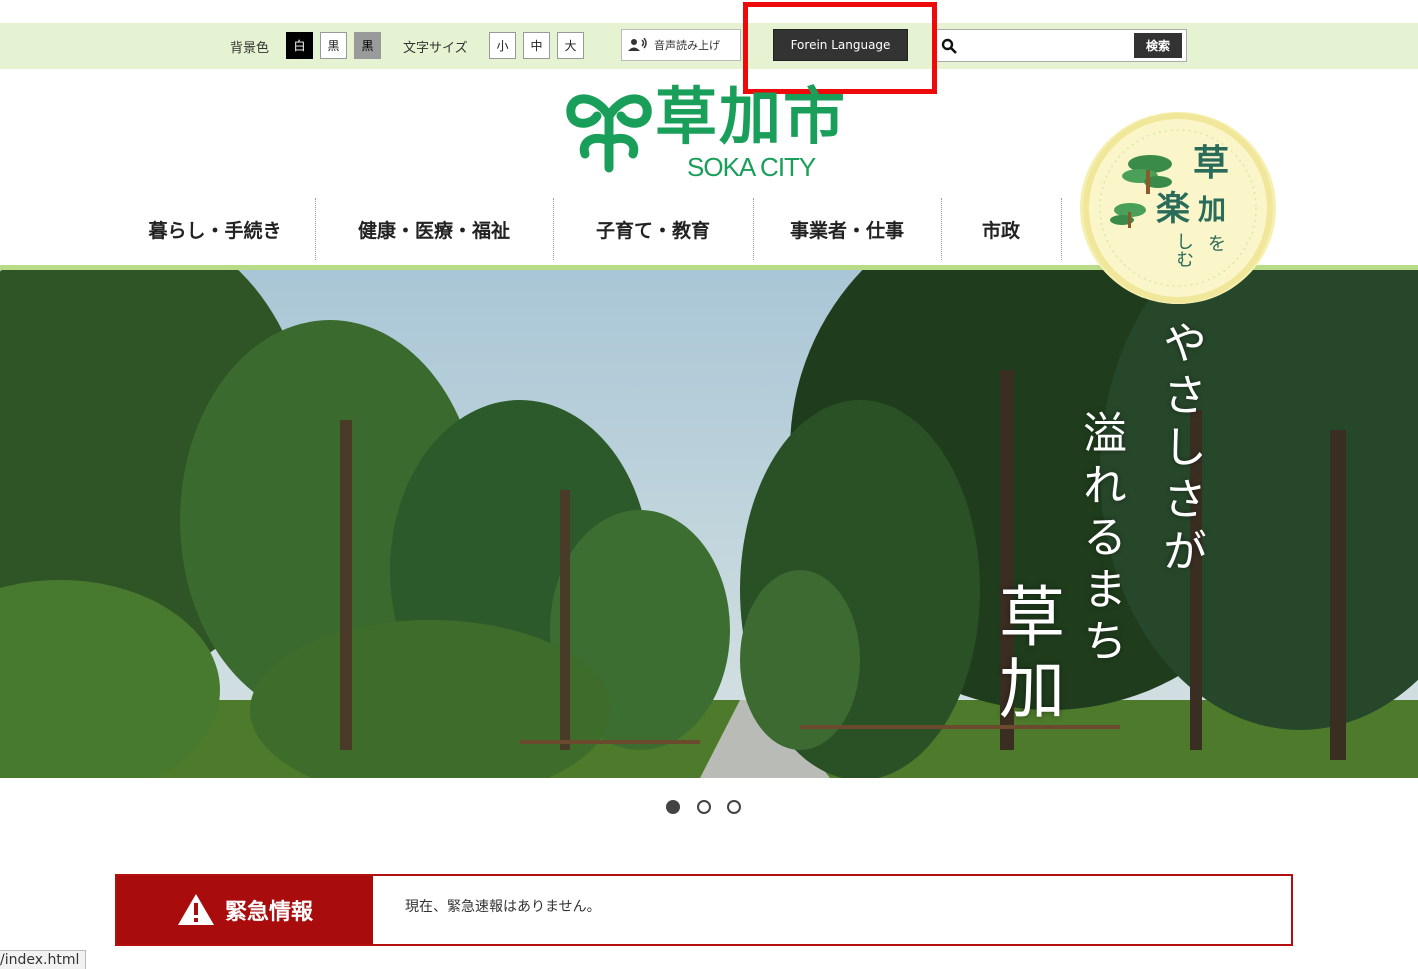 This screenshot has height=969, width=1418. I want to click on voice-reader-label: 音声読み上げ, so click(687, 45).